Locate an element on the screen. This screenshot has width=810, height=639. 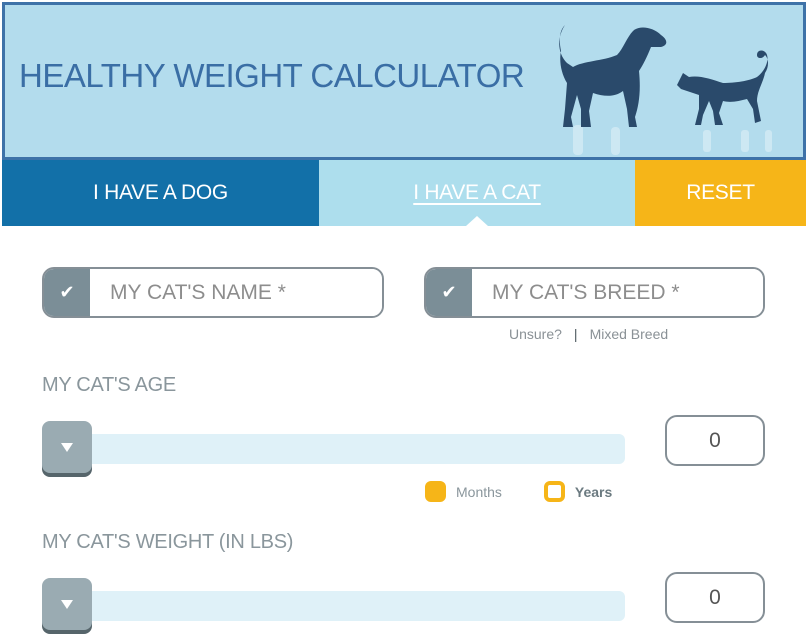
pet-tabs: I HAVE A DOG I HAVE A CAT RESET is located at coordinates (404, 193).